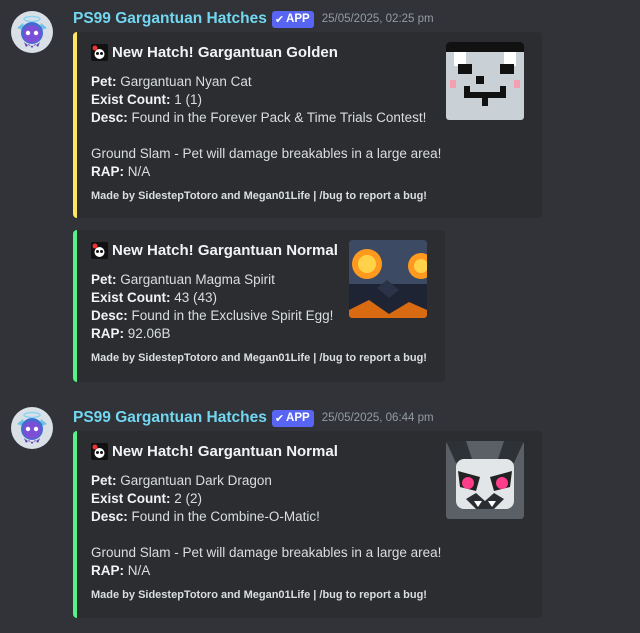 The width and height of the screenshot is (640, 633). What do you see at coordinates (186, 81) in the screenshot?
I see `pet-value: Gargantuan Nyan Cat` at bounding box center [186, 81].